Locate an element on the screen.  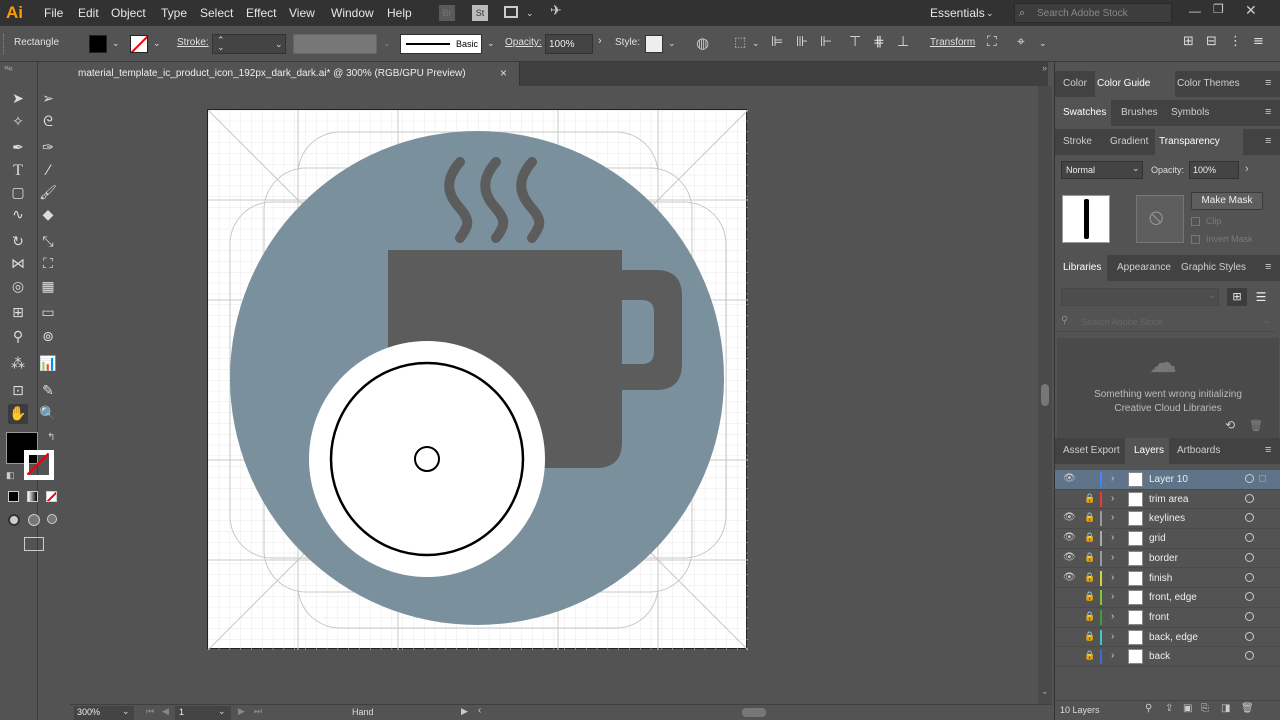
bridge-icon: Br is located at coordinates (447, 13).